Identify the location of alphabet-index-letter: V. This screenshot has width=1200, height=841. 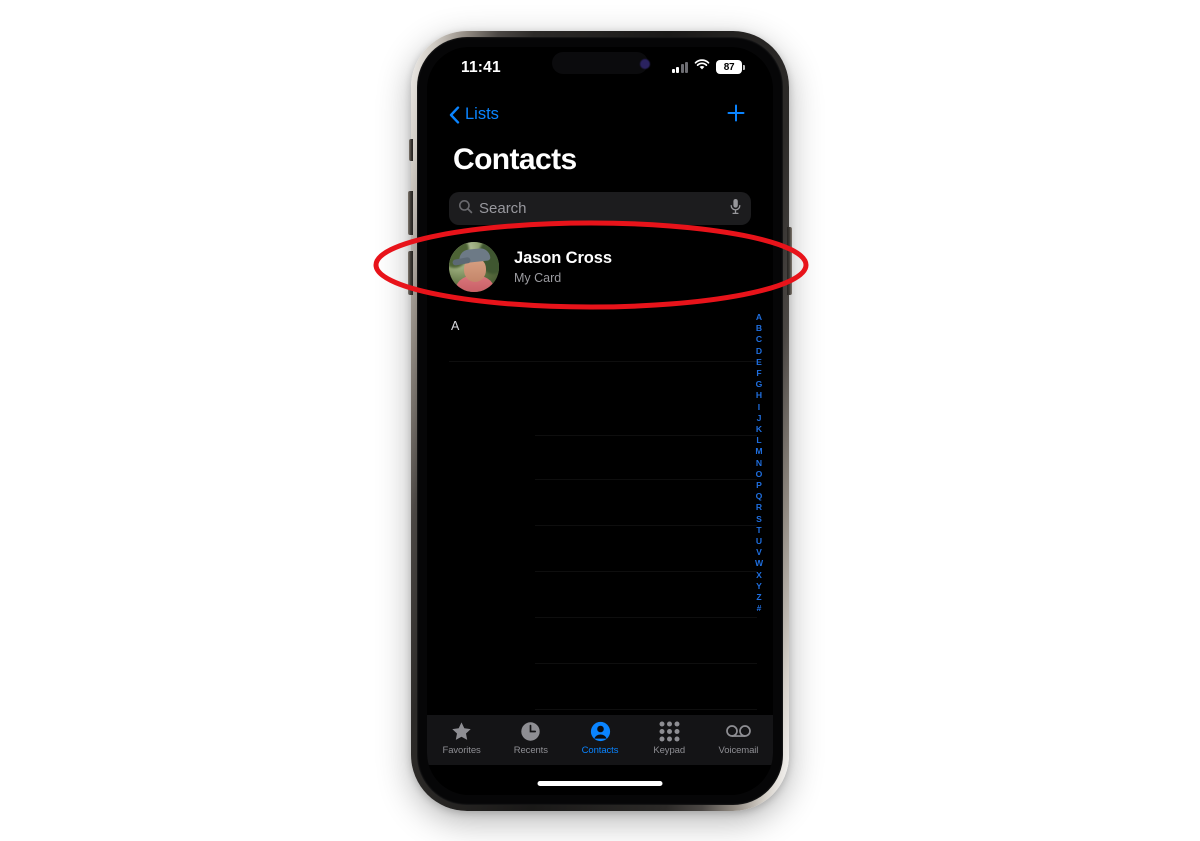
(759, 552).